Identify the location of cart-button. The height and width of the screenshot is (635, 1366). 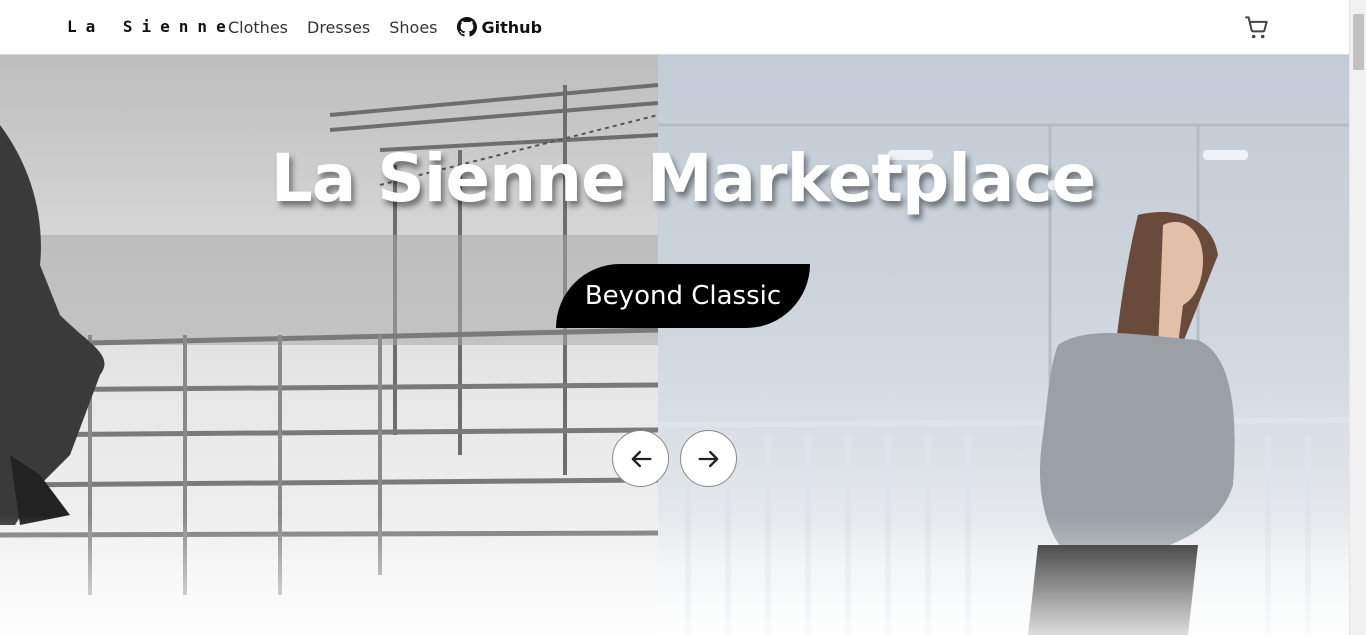
(1256, 27).